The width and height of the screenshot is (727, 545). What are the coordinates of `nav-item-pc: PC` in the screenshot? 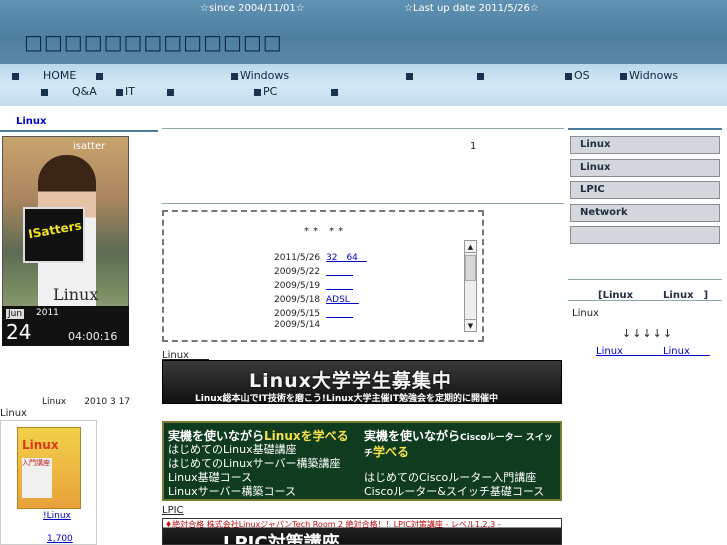 It's located at (265, 91).